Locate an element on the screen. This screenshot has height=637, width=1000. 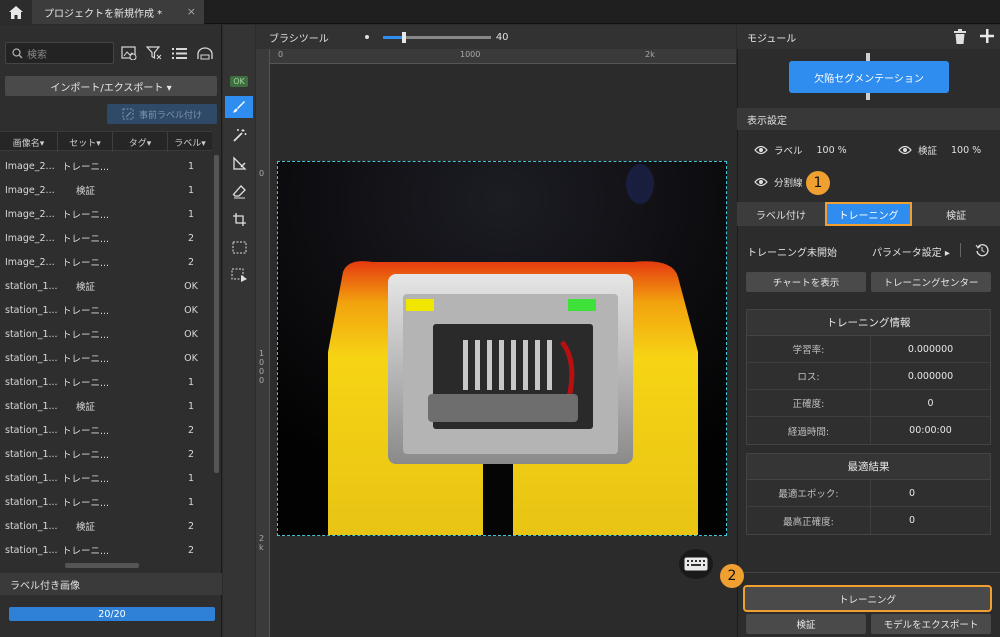
verify-button: 検証 is located at coordinates (806, 624).